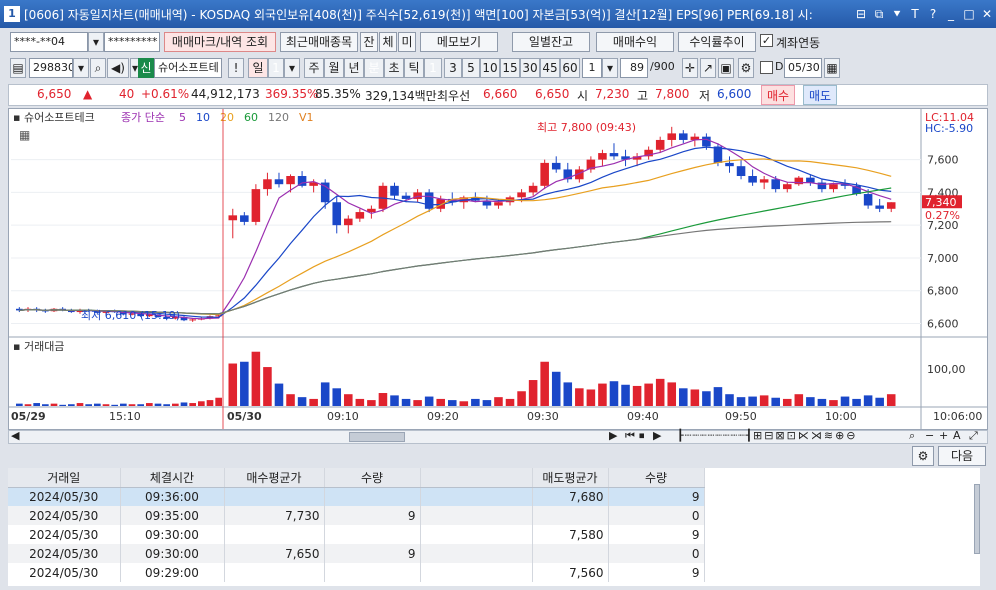  What do you see at coordinates (987, 14) in the screenshot?
I see `close-button: ✕` at bounding box center [987, 14].